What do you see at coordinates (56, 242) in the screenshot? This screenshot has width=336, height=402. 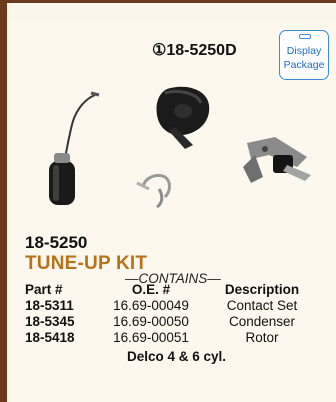 I see `kit-number: 18-5250` at bounding box center [56, 242].